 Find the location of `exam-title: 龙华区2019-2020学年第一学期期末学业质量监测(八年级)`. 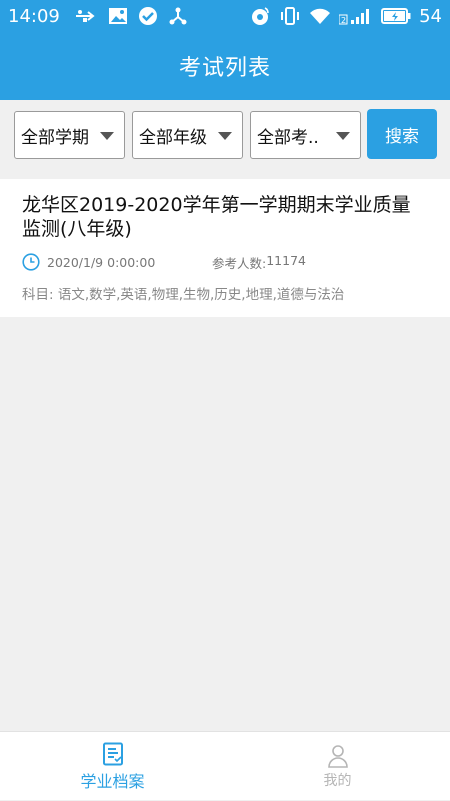

exam-title: 龙华区2019-2020学年第一学期期末学业质量监测(八年级) is located at coordinates (216, 217).